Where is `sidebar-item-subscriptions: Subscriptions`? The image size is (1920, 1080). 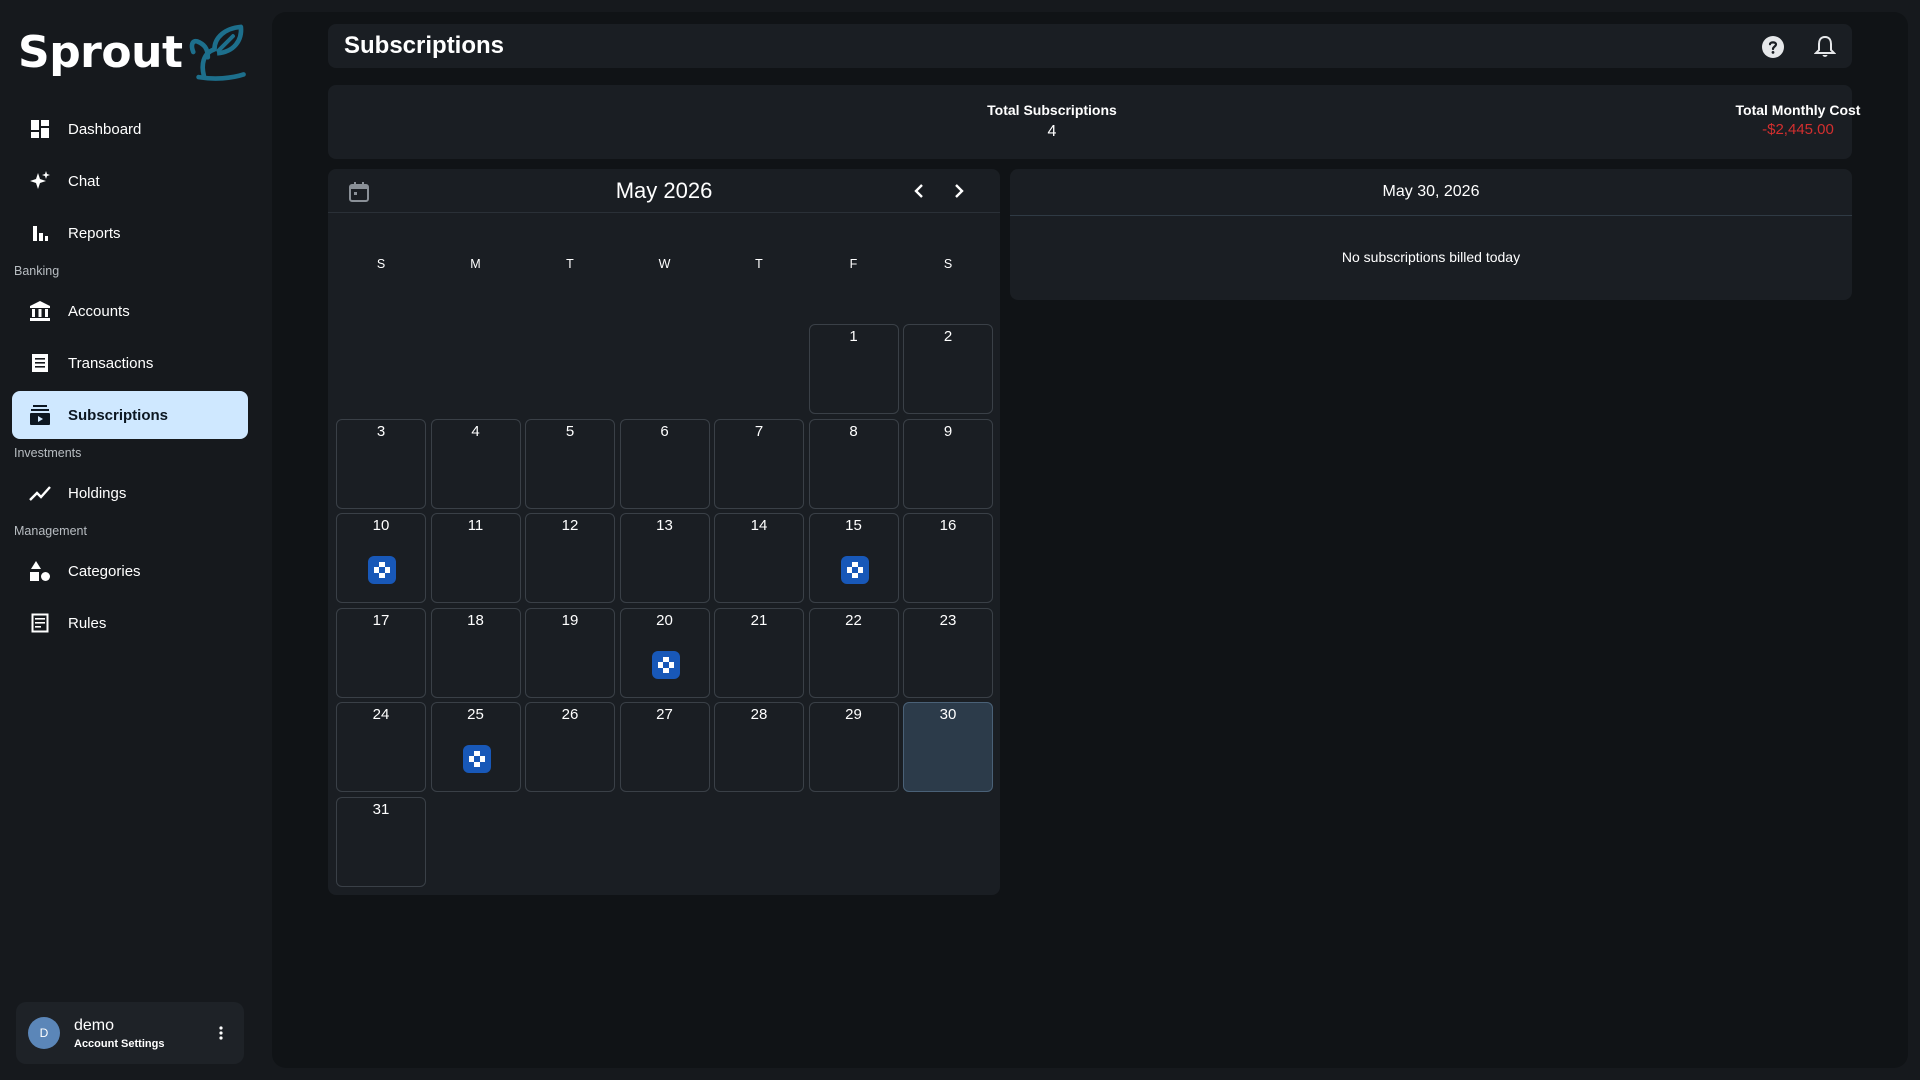
sidebar-item-subscriptions: Subscriptions is located at coordinates (130, 415).